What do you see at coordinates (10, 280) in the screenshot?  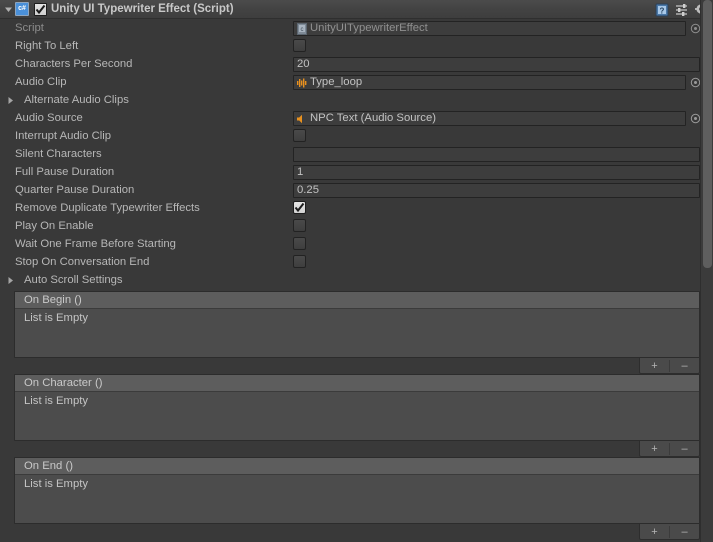 I see `auto-scroll-settings-foldout-arrow` at bounding box center [10, 280].